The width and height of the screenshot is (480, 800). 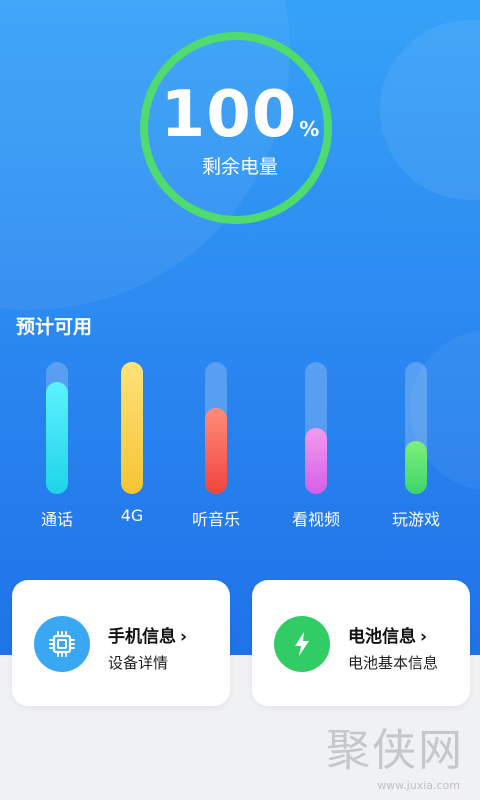 I want to click on usage-bar-label: 看视频, so click(x=315, y=519).